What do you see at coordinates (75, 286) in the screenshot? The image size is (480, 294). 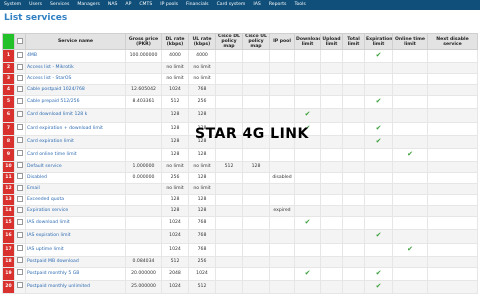 I see `service-name-link: Postpaid monthly unlimited` at bounding box center [75, 286].